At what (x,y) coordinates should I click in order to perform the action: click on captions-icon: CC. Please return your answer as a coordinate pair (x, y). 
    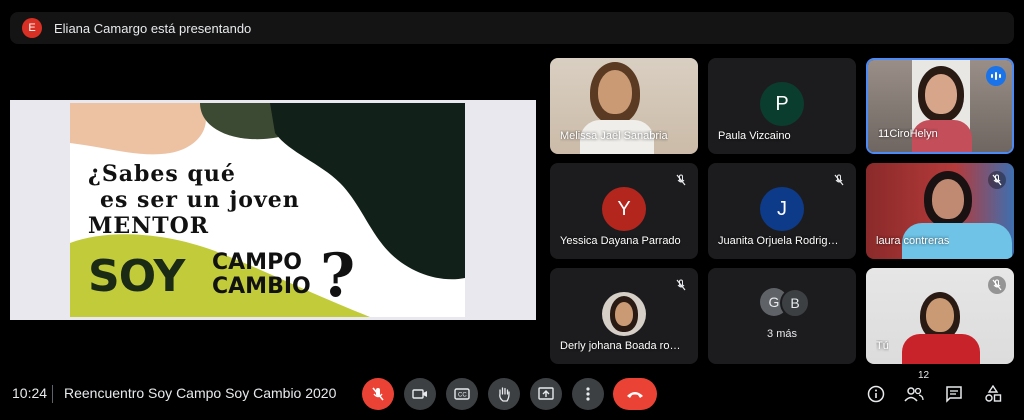
    Looking at the image, I should click on (462, 394).